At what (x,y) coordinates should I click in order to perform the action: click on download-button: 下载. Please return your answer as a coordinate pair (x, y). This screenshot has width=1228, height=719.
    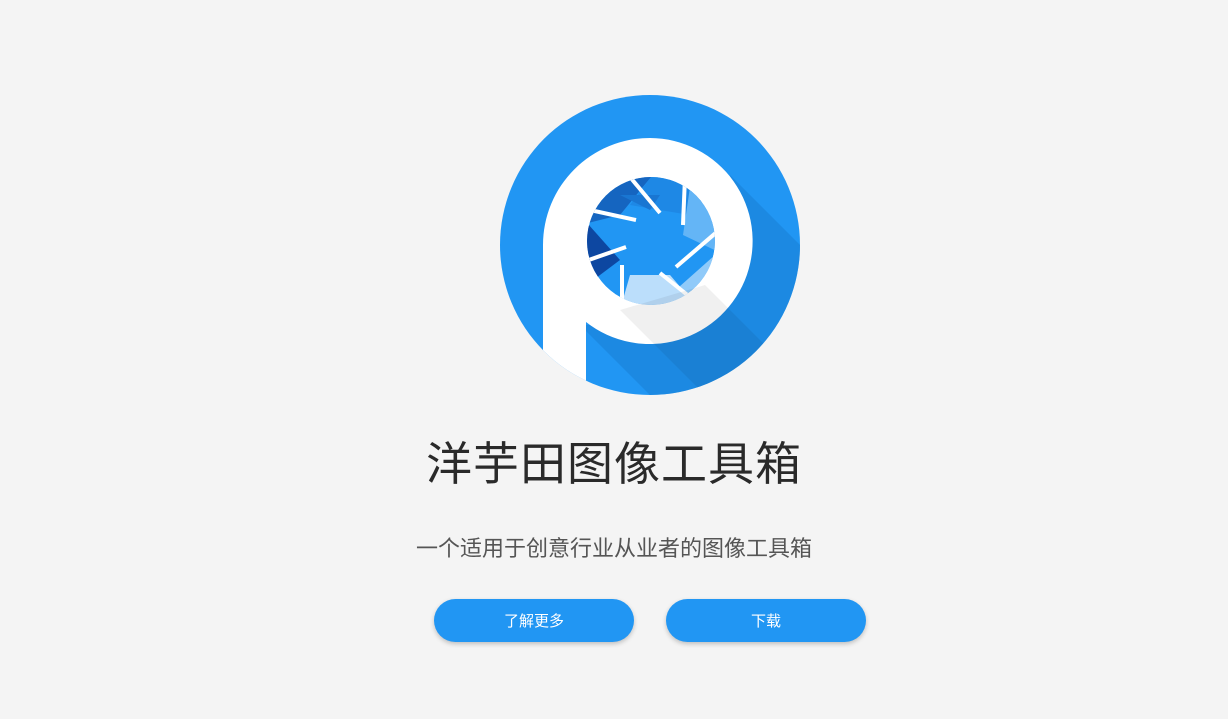
    Looking at the image, I should click on (766, 620).